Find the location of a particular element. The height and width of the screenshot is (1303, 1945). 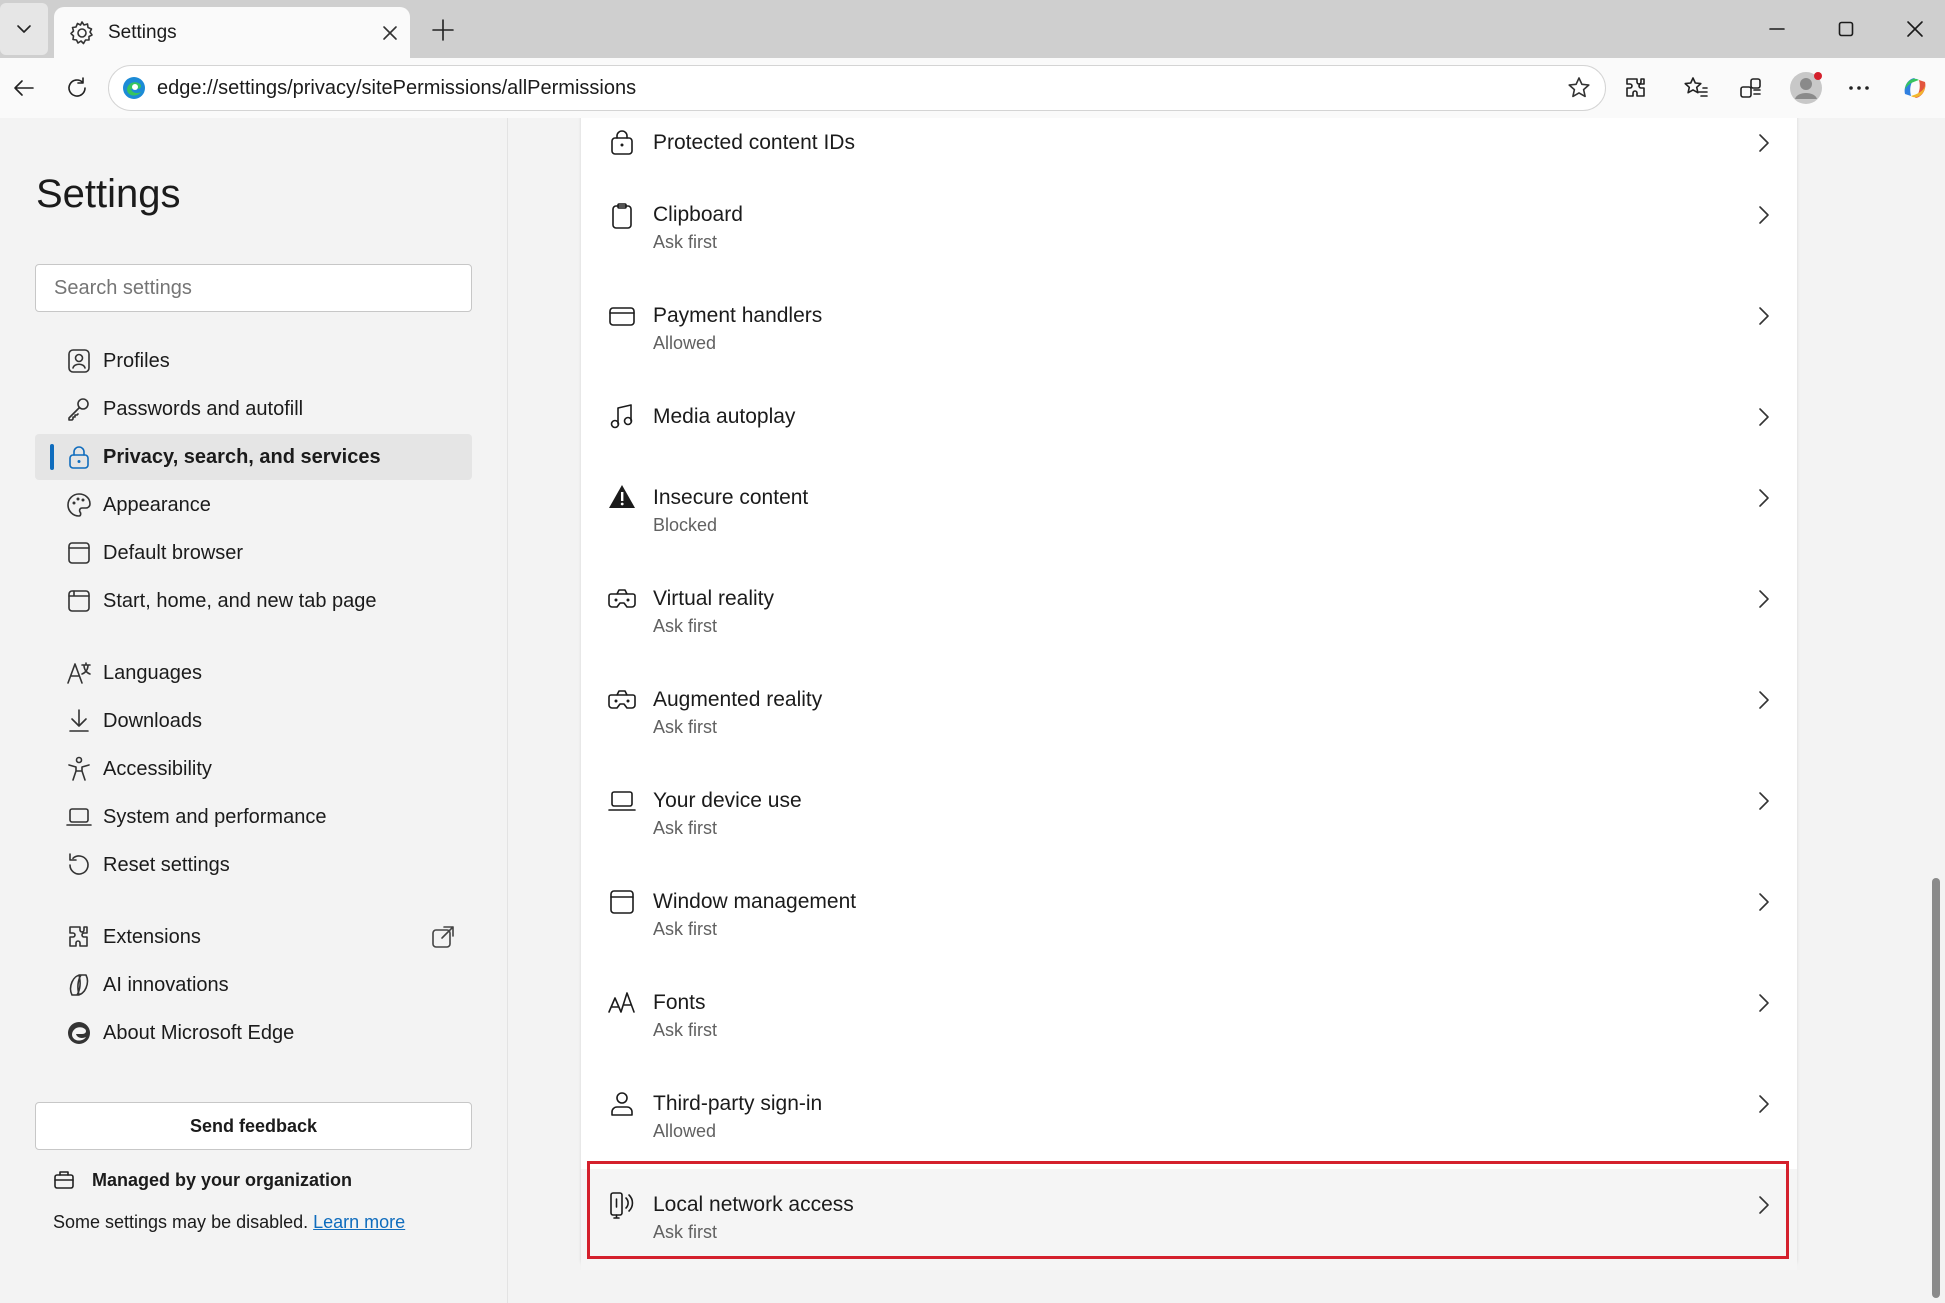

avatar-icon is located at coordinates (1806, 88).